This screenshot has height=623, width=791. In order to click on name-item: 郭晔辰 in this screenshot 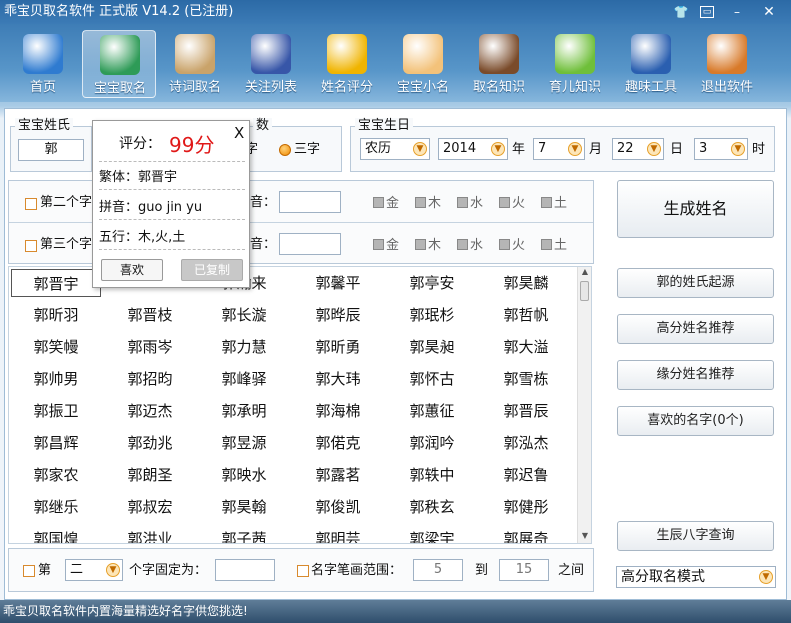, I will do `click(338, 315)`.